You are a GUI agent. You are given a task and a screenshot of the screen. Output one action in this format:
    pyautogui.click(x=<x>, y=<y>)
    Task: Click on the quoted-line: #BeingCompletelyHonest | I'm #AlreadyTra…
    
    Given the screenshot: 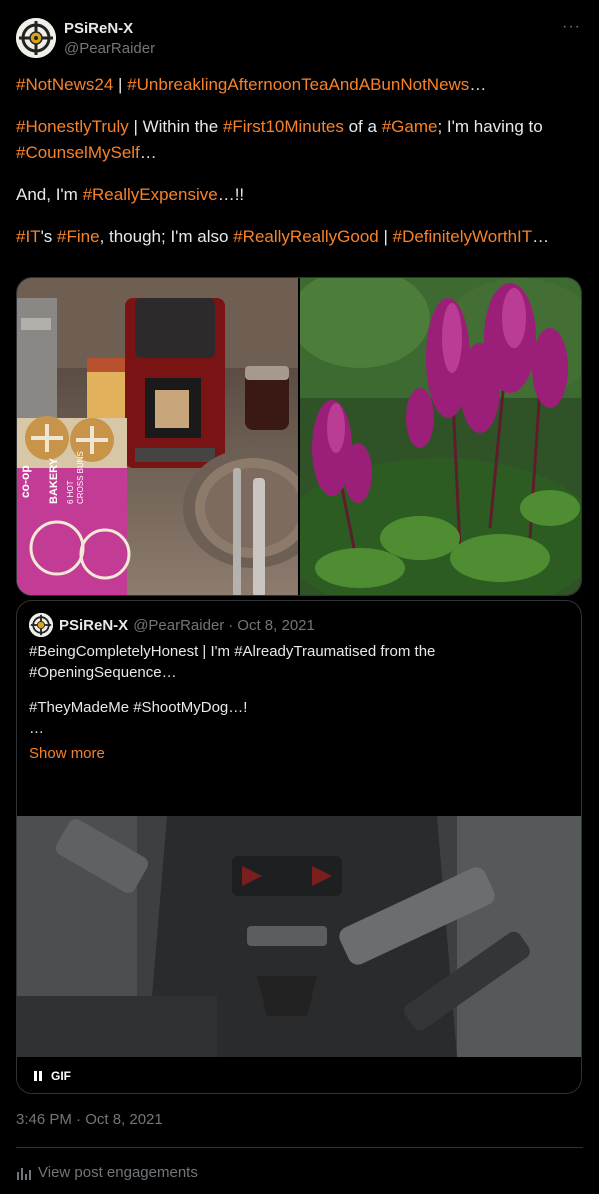 What is the action you would take?
    pyautogui.click(x=232, y=651)
    